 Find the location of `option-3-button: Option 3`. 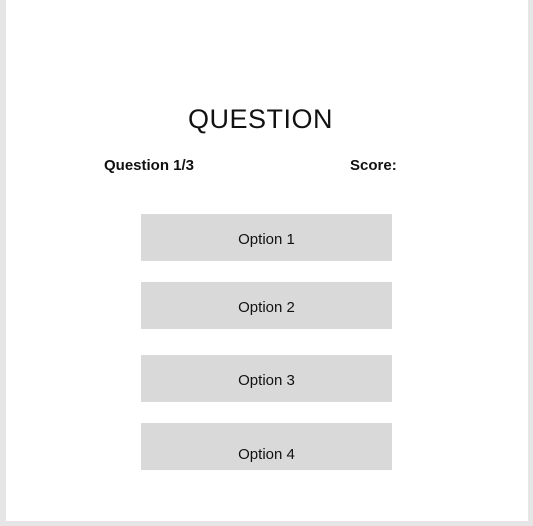

option-3-button: Option 3 is located at coordinates (266, 378).